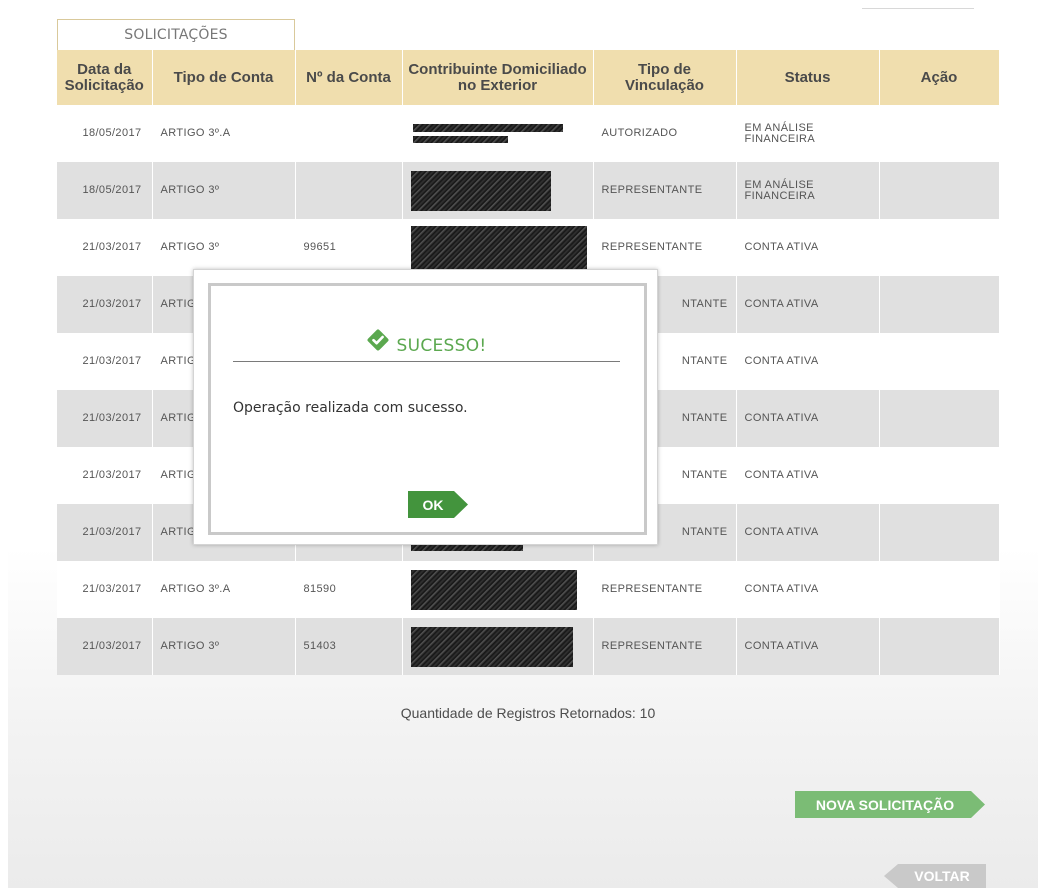  I want to click on records-count: Quantidade de Registros Retornados: 10, so click(528, 713).